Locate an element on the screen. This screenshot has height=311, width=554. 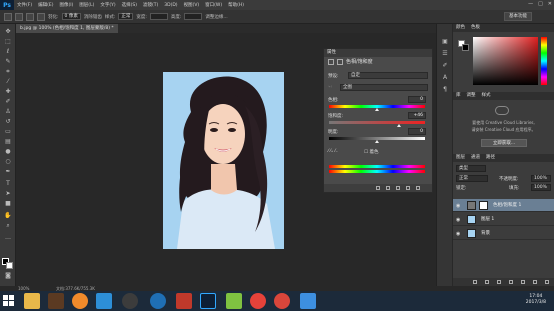
wps-app-icon is located at coordinates (308, 301).